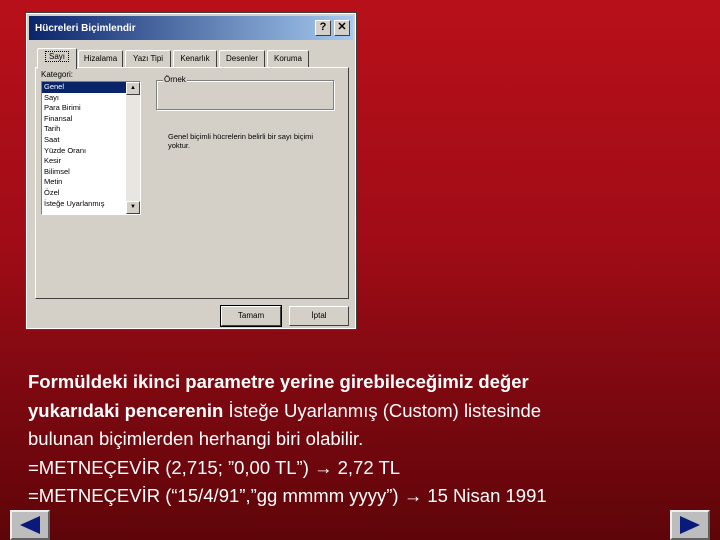  What do you see at coordinates (84, 172) in the screenshot?
I see `category-item: Bilimsel` at bounding box center [84, 172].